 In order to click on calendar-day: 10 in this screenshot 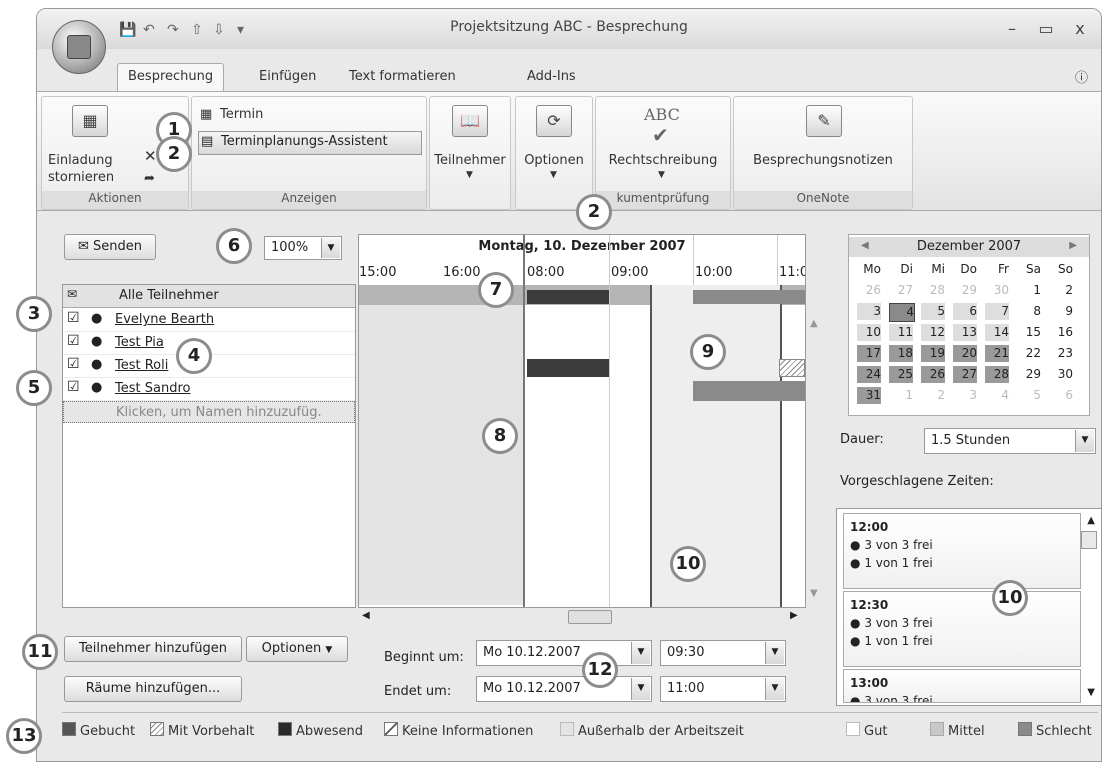, I will do `click(869, 332)`.